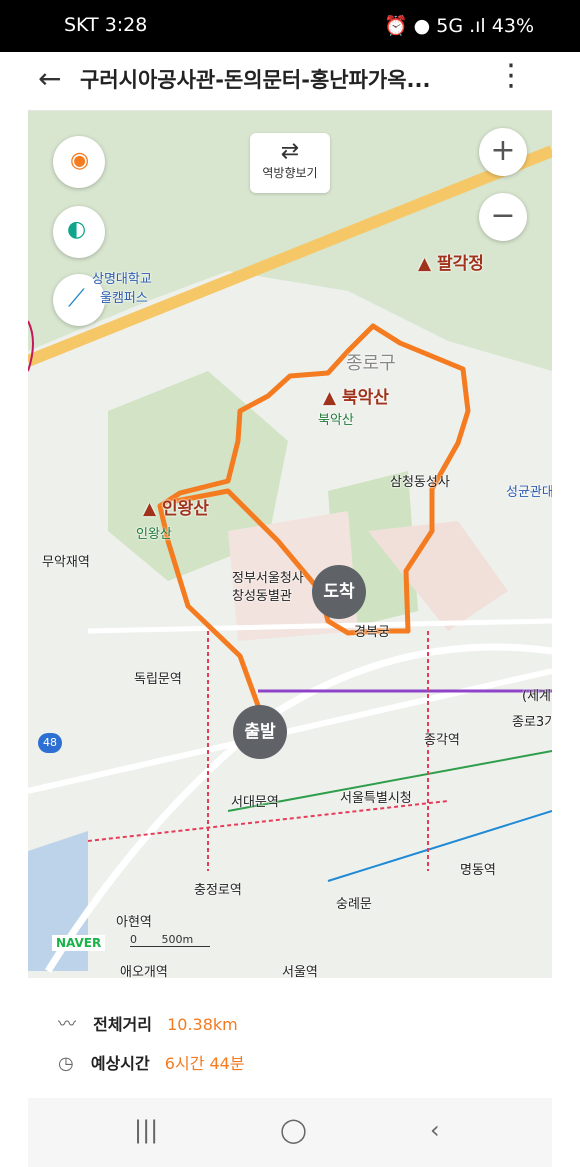 The height and width of the screenshot is (1167, 580). What do you see at coordinates (146, 1130) in the screenshot?
I see `recents-icon: |||` at bounding box center [146, 1130].